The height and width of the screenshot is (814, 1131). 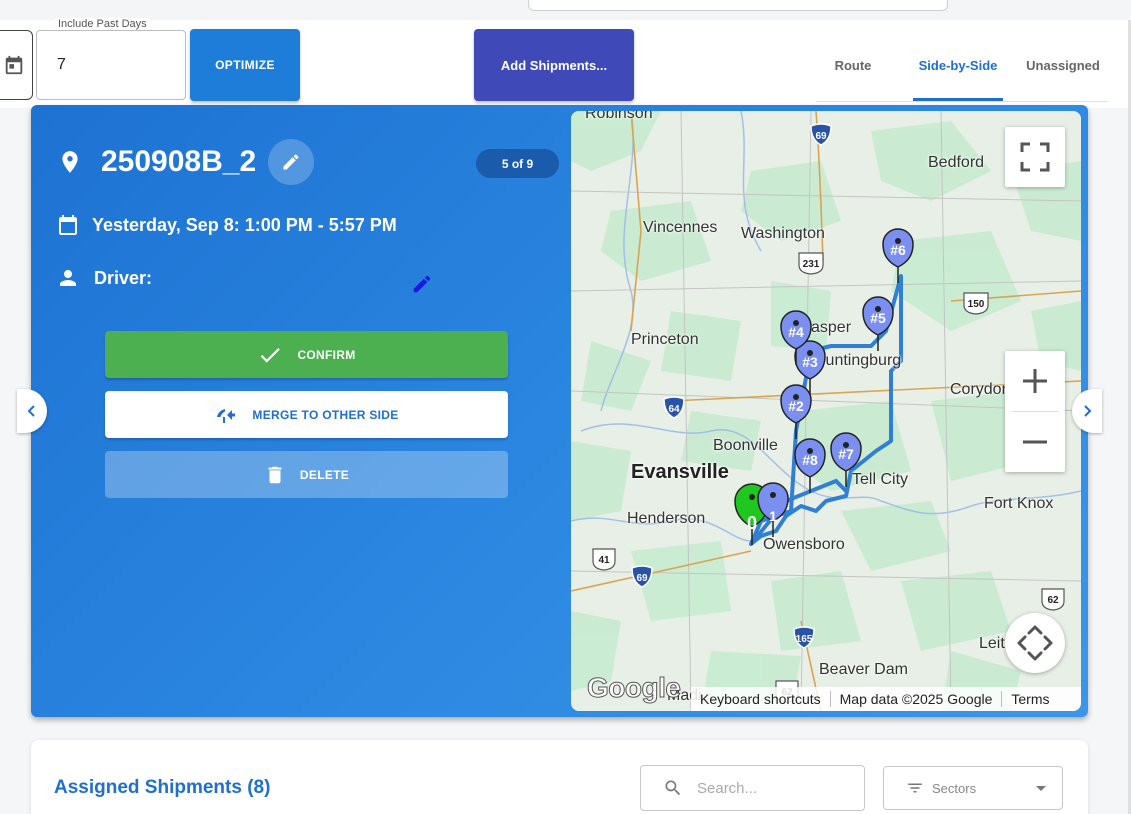 I want to click on shield-number: 64, so click(x=674, y=409).